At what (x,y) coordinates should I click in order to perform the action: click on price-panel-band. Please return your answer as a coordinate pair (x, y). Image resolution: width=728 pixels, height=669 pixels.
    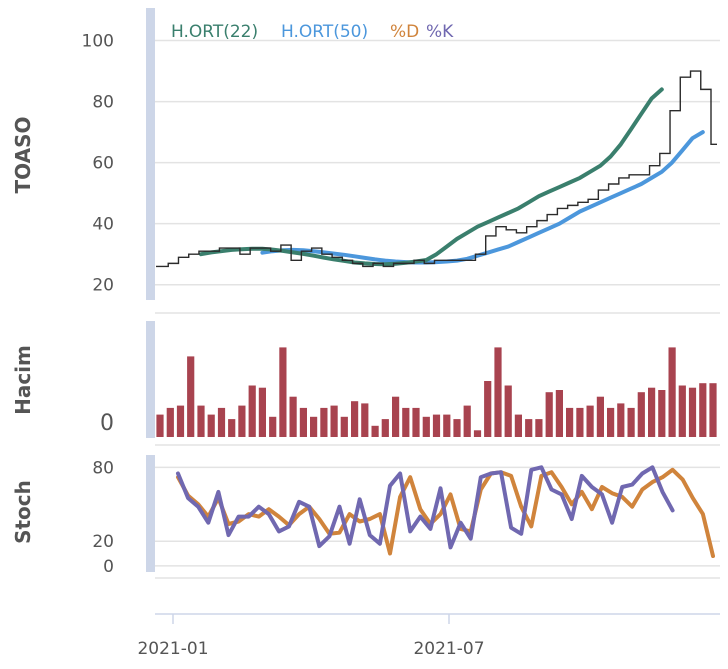
    Looking at the image, I should click on (150, 154).